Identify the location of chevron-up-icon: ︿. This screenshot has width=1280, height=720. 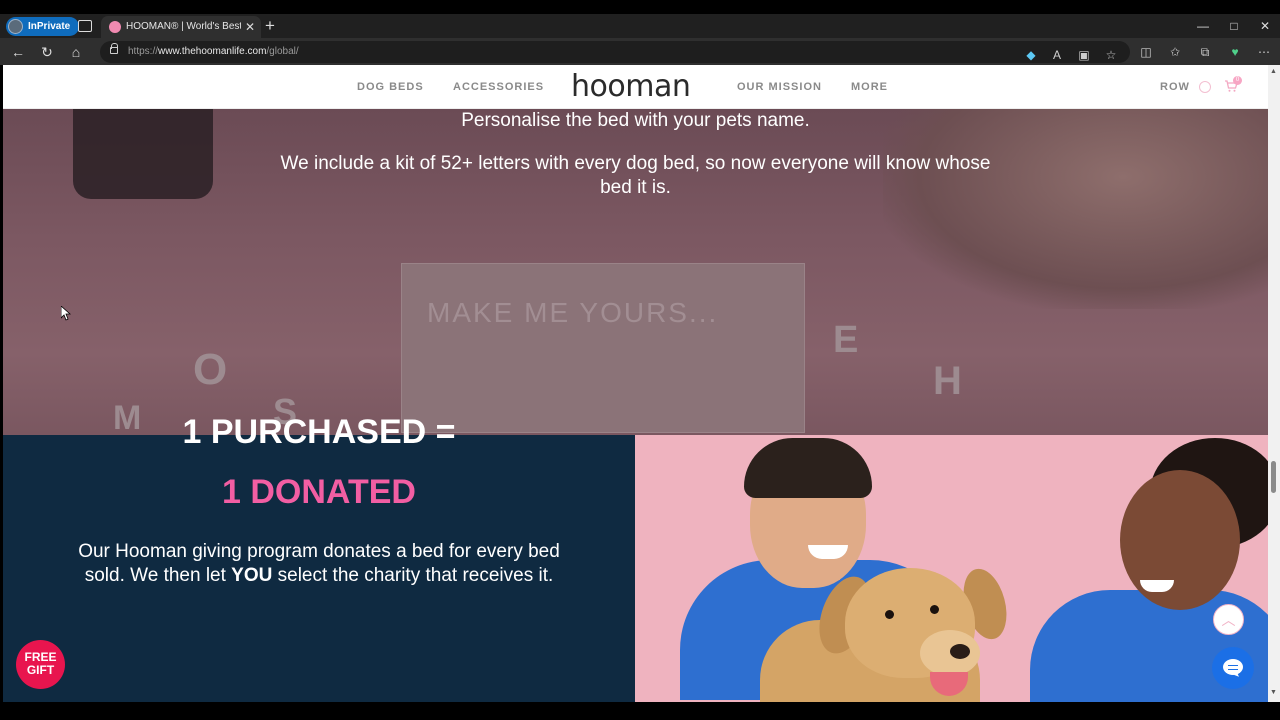
(1228, 620).